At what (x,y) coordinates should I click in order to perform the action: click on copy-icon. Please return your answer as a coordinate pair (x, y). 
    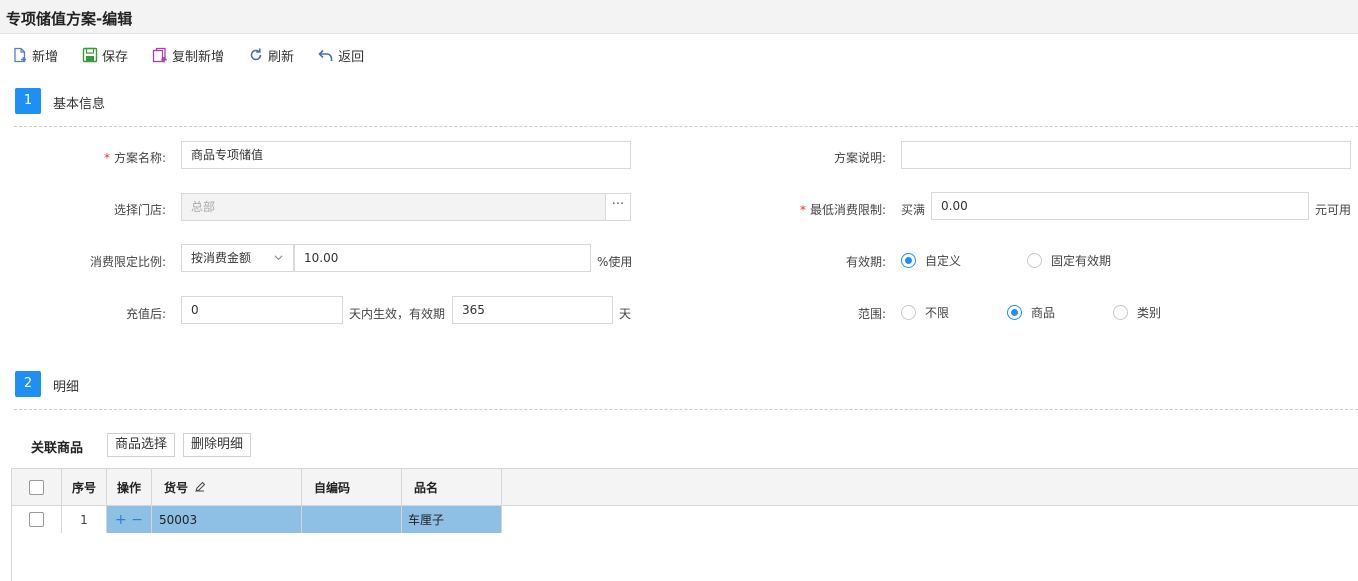
    Looking at the image, I should click on (159, 55).